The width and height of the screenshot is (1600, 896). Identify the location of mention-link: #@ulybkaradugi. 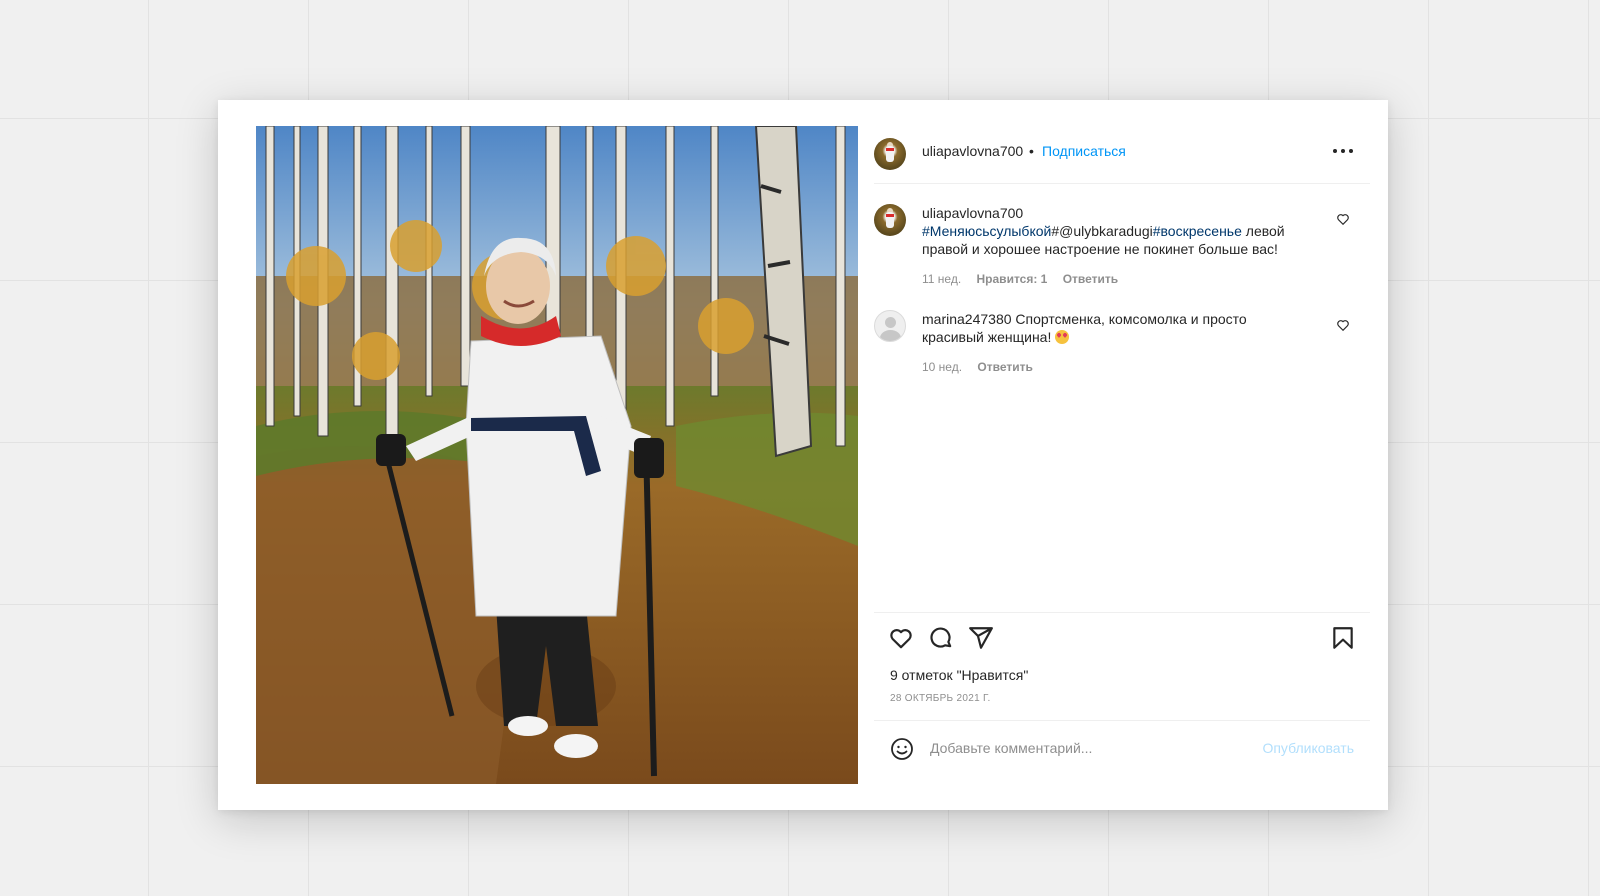
(1101, 231).